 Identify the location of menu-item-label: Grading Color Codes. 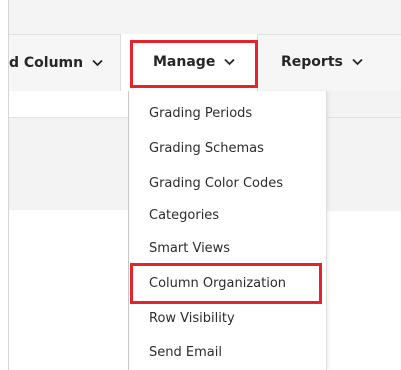
(216, 183).